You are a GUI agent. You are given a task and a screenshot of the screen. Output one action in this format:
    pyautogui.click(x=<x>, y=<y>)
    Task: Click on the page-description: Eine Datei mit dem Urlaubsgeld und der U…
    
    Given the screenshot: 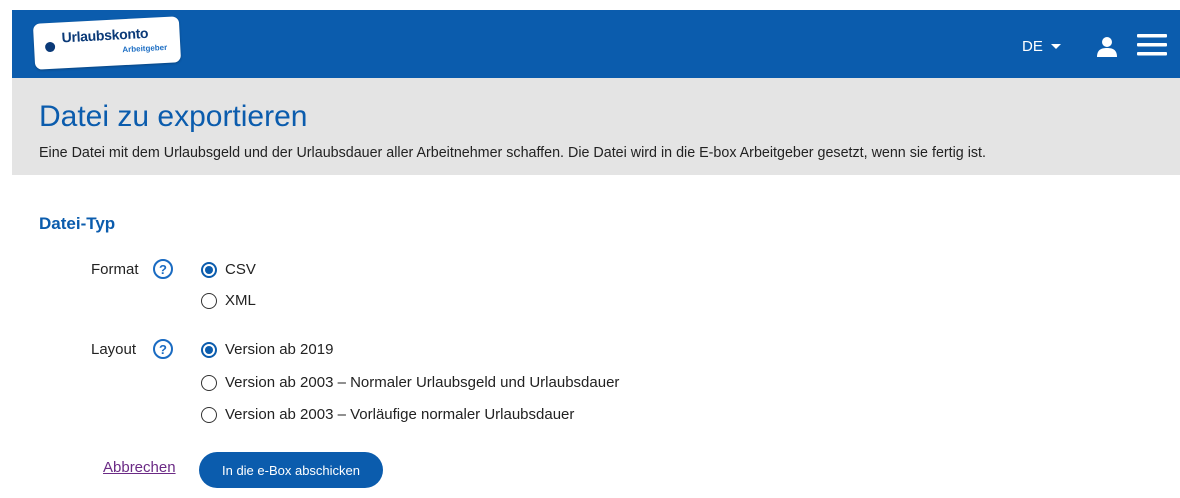 What is the action you would take?
    pyautogui.click(x=512, y=153)
    